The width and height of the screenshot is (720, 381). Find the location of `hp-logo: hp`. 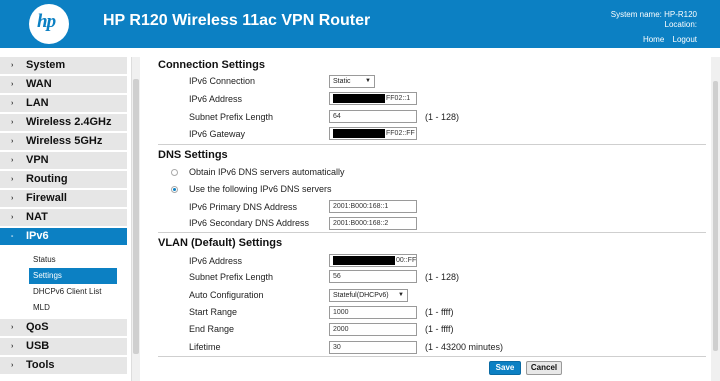

hp-logo: hp is located at coordinates (49, 24).